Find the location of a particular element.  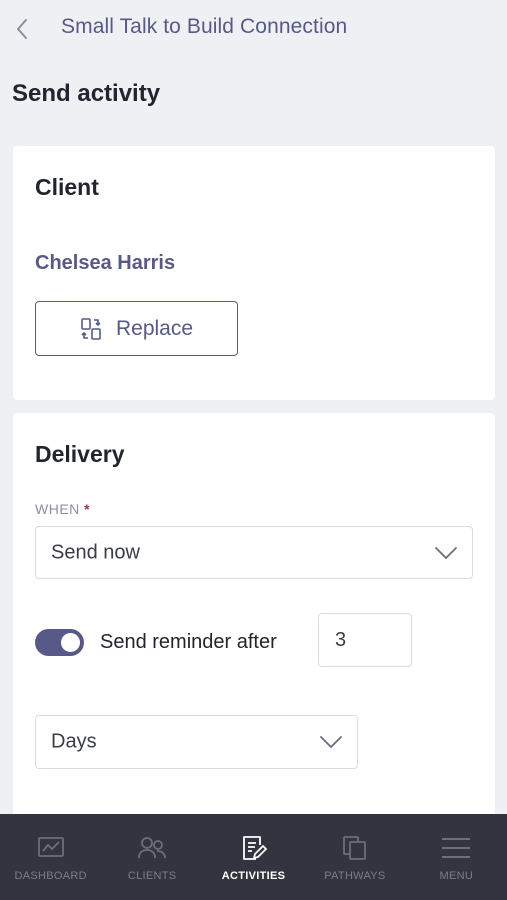

when-select: Send now is located at coordinates (254, 552).